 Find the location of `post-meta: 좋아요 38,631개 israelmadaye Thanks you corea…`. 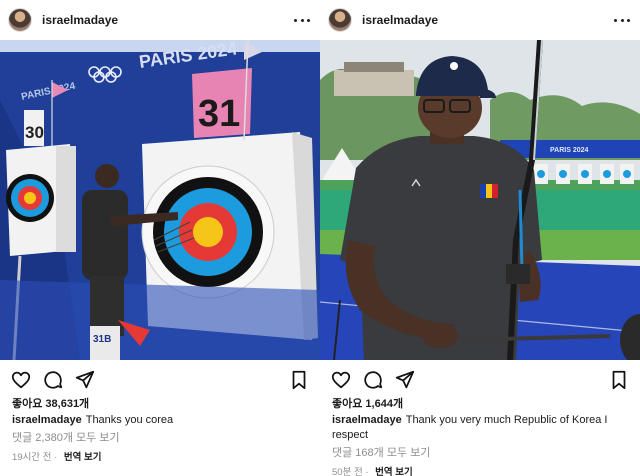

post-meta: 좋아요 38,631개 israelmadaye Thanks you corea… is located at coordinates (160, 431).